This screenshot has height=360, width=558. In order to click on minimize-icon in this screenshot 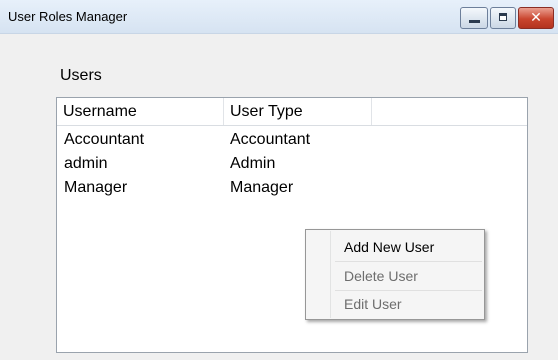, I will do `click(474, 21)`.